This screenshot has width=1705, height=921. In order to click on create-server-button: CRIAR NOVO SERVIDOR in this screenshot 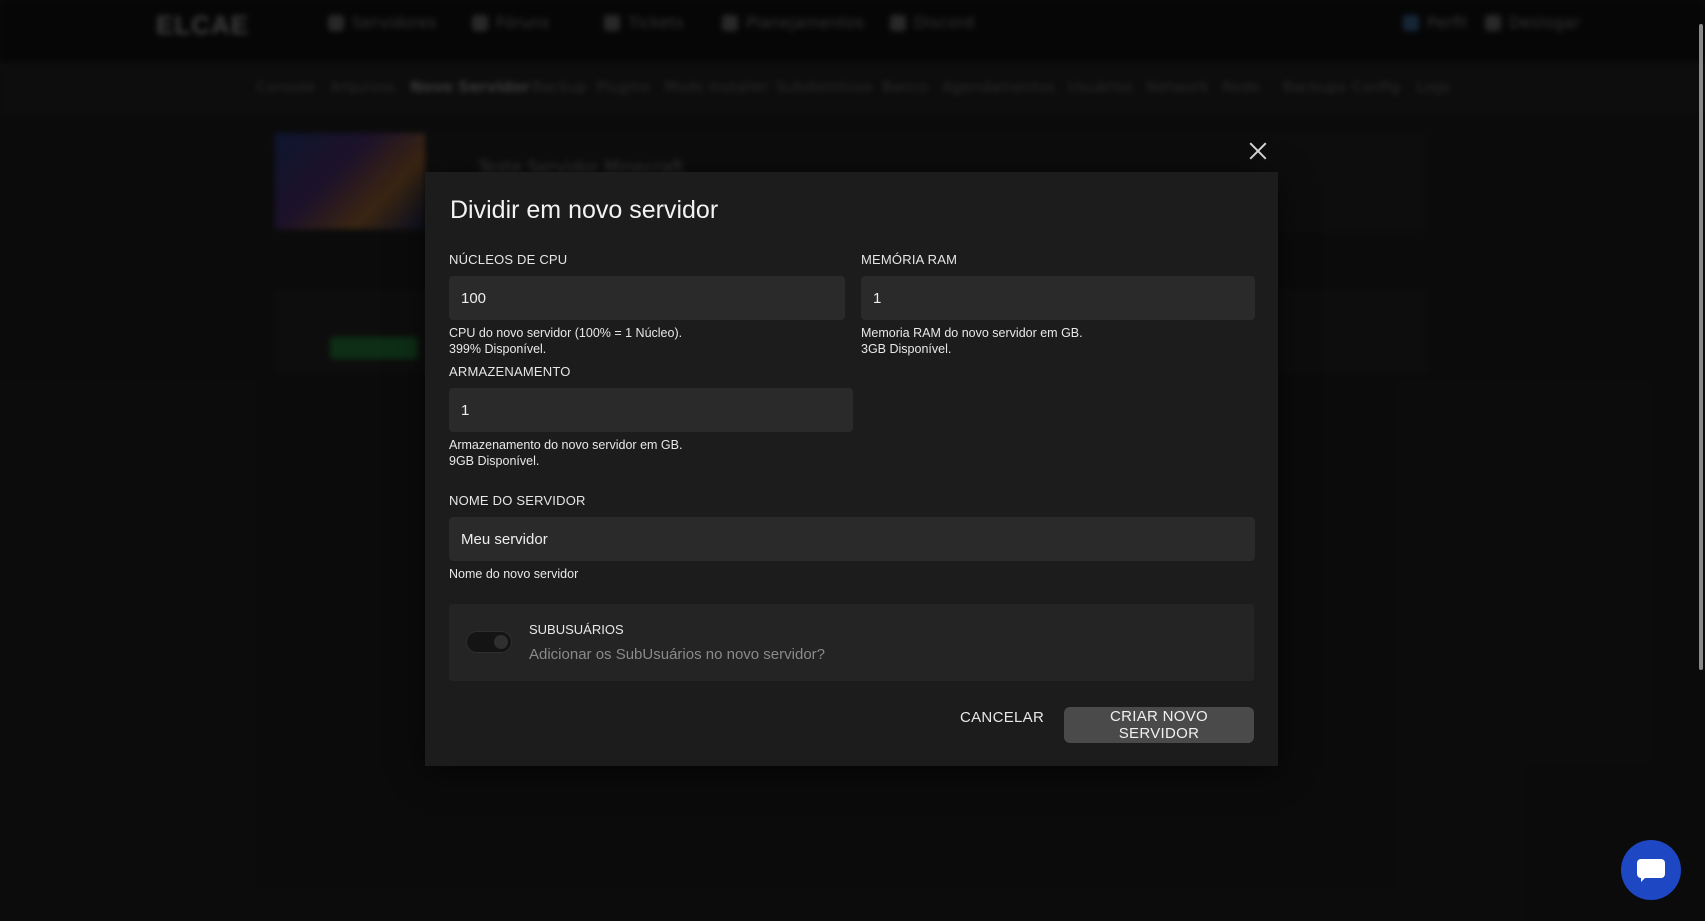, I will do `click(1159, 725)`.